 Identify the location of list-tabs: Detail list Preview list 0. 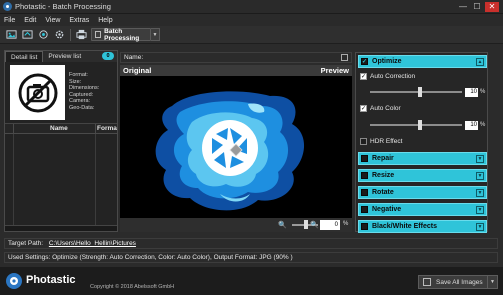
(61, 56).